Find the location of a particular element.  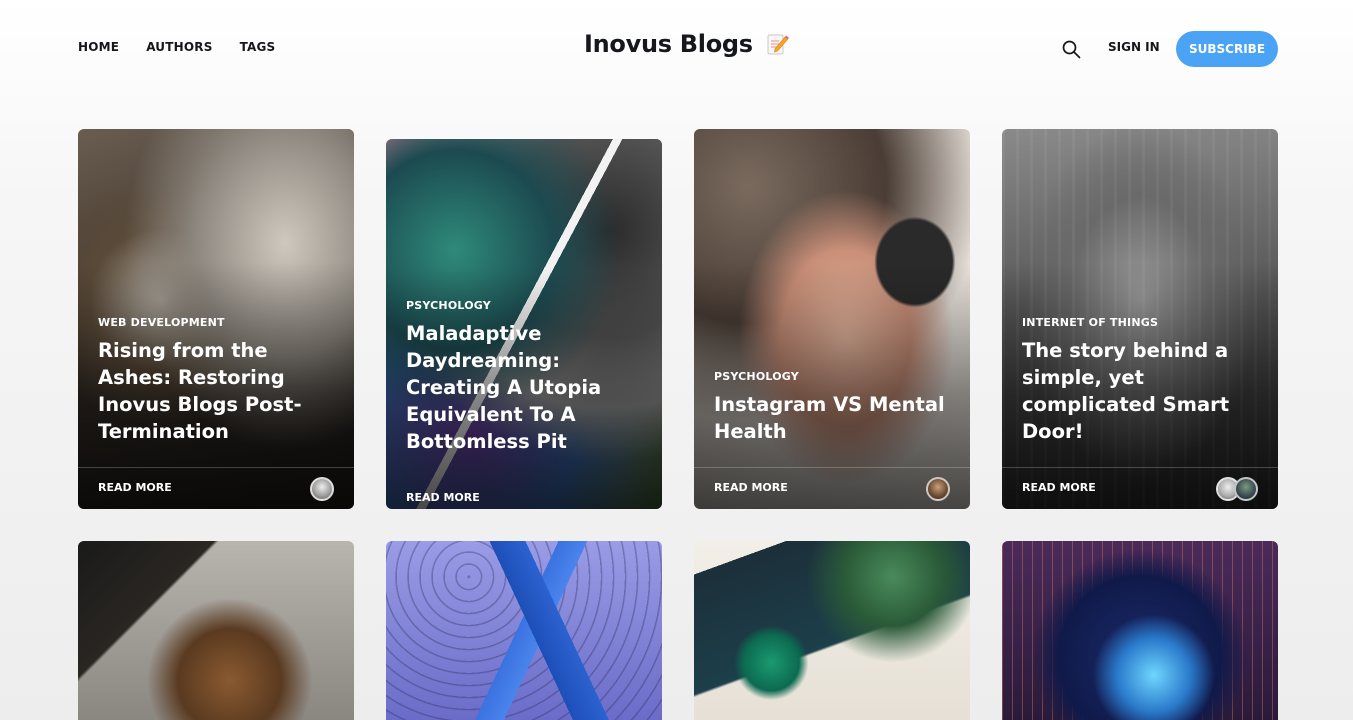

site-logo: Inovus Blogs is located at coordinates (686, 44).